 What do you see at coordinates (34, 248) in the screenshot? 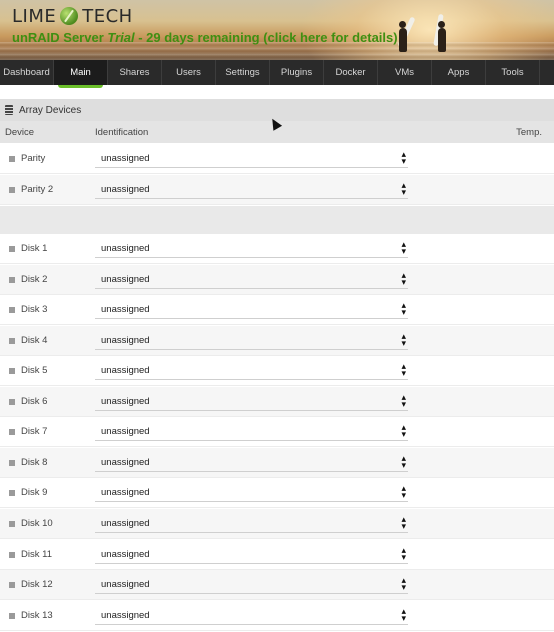
I see `device-name: Disk 1` at bounding box center [34, 248].